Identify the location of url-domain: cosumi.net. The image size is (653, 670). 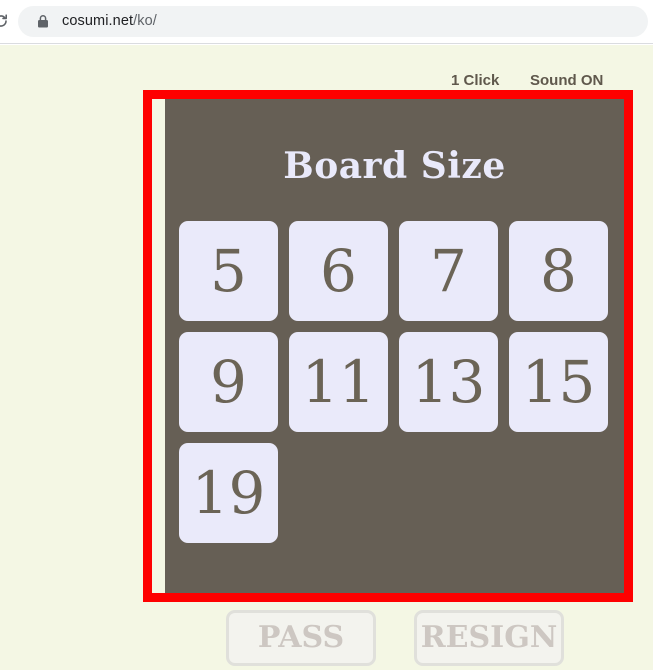
(98, 21).